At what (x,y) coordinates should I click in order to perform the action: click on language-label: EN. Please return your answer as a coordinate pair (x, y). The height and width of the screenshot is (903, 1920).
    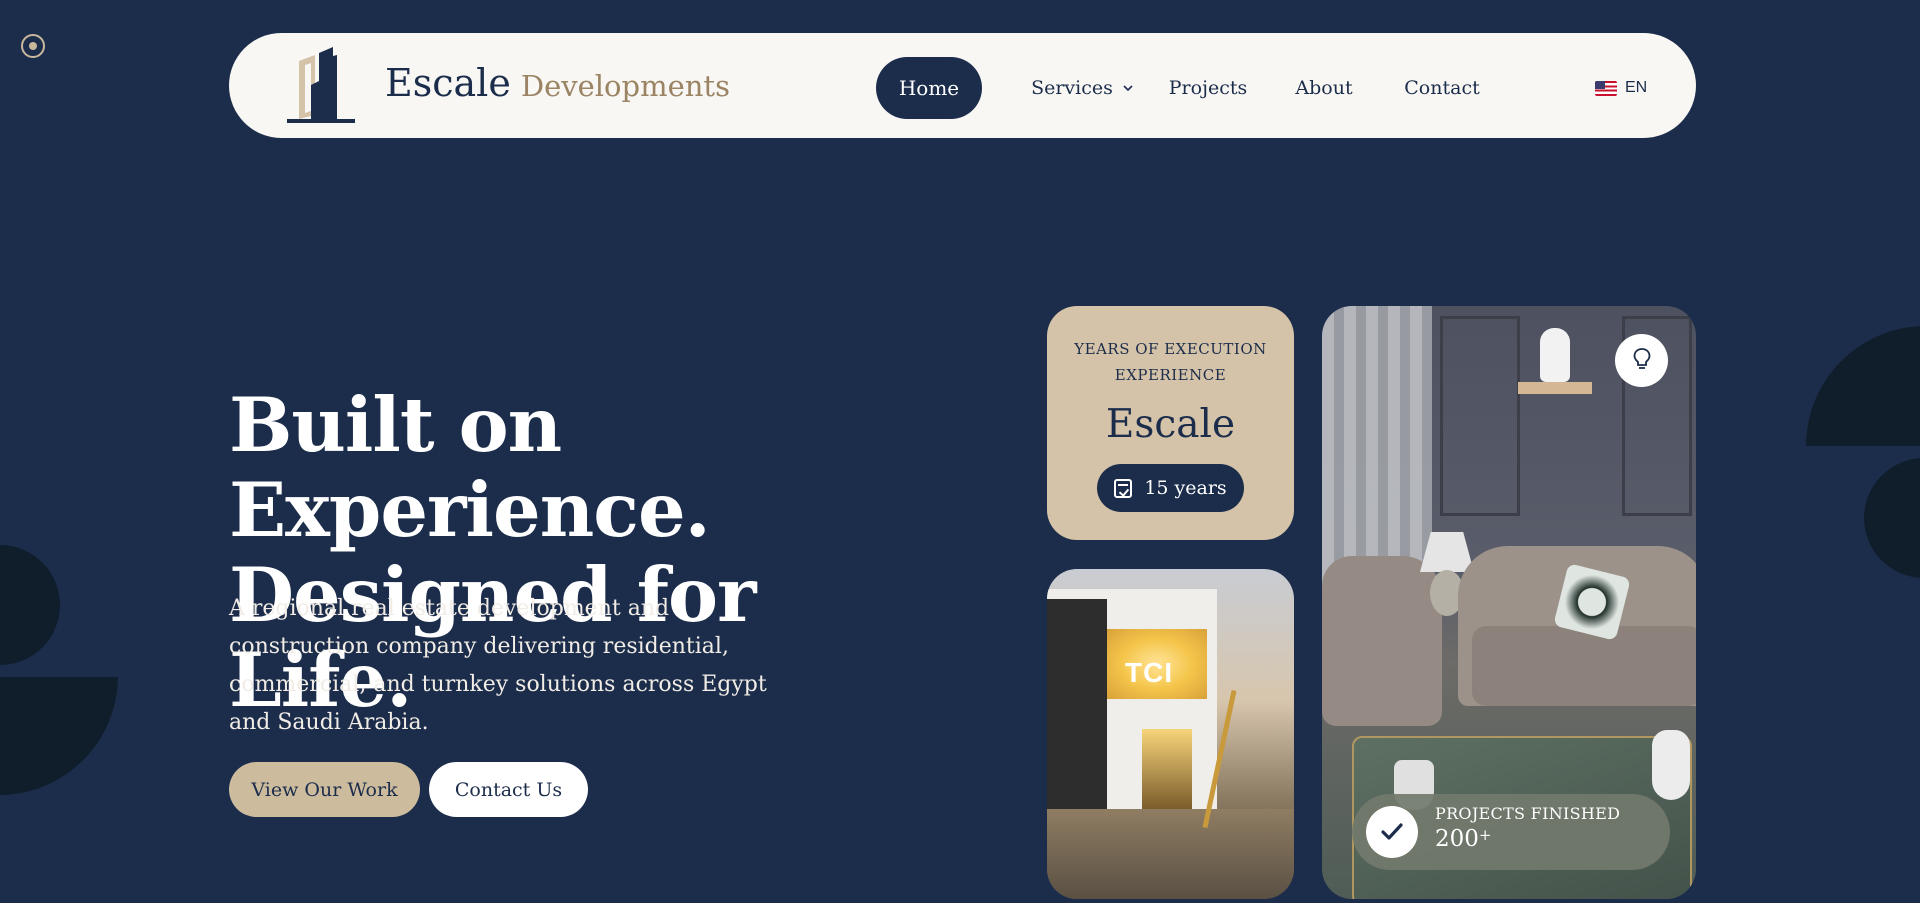
    Looking at the image, I should click on (1636, 87).